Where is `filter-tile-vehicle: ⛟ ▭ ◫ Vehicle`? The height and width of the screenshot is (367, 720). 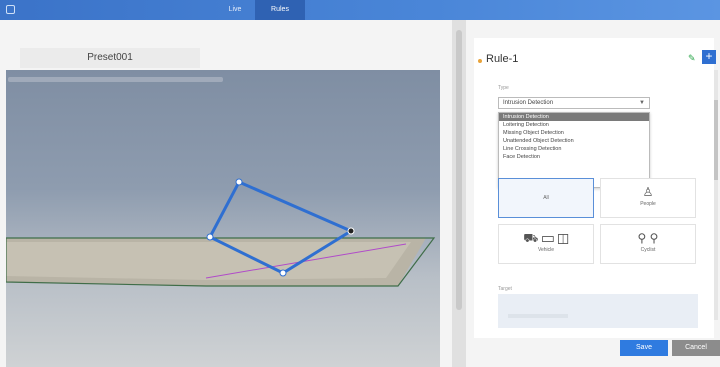
filter-tile-vehicle: ⛟ ▭ ◫ Vehicle is located at coordinates (546, 244).